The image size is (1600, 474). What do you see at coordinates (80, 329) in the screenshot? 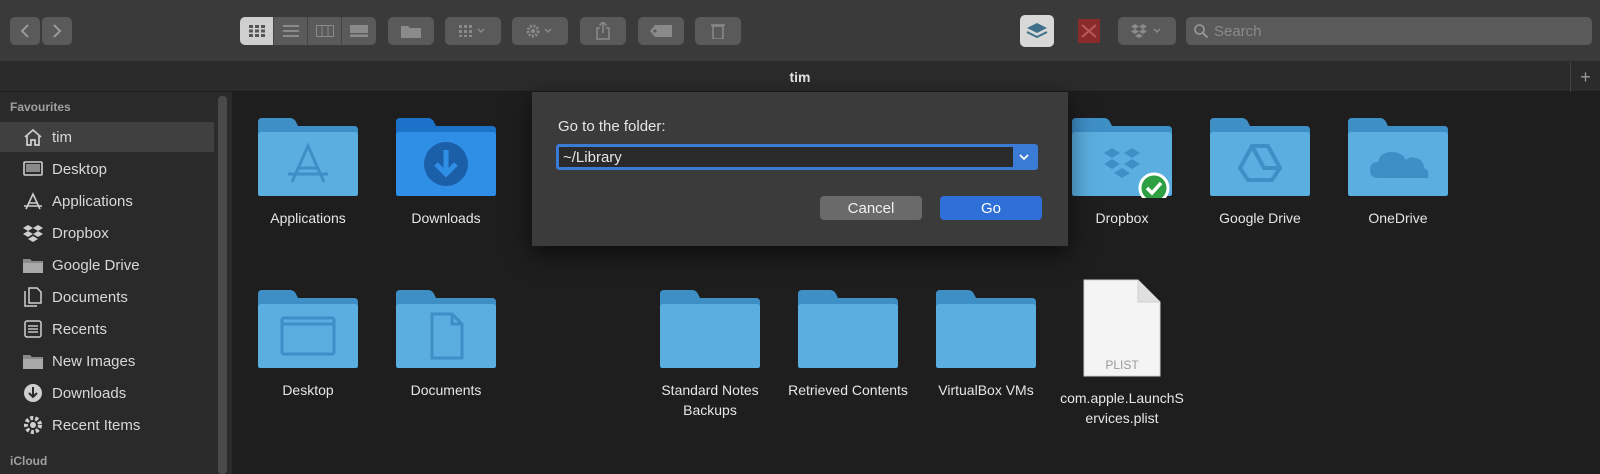
I see `sidebar-item-label: Recents` at bounding box center [80, 329].